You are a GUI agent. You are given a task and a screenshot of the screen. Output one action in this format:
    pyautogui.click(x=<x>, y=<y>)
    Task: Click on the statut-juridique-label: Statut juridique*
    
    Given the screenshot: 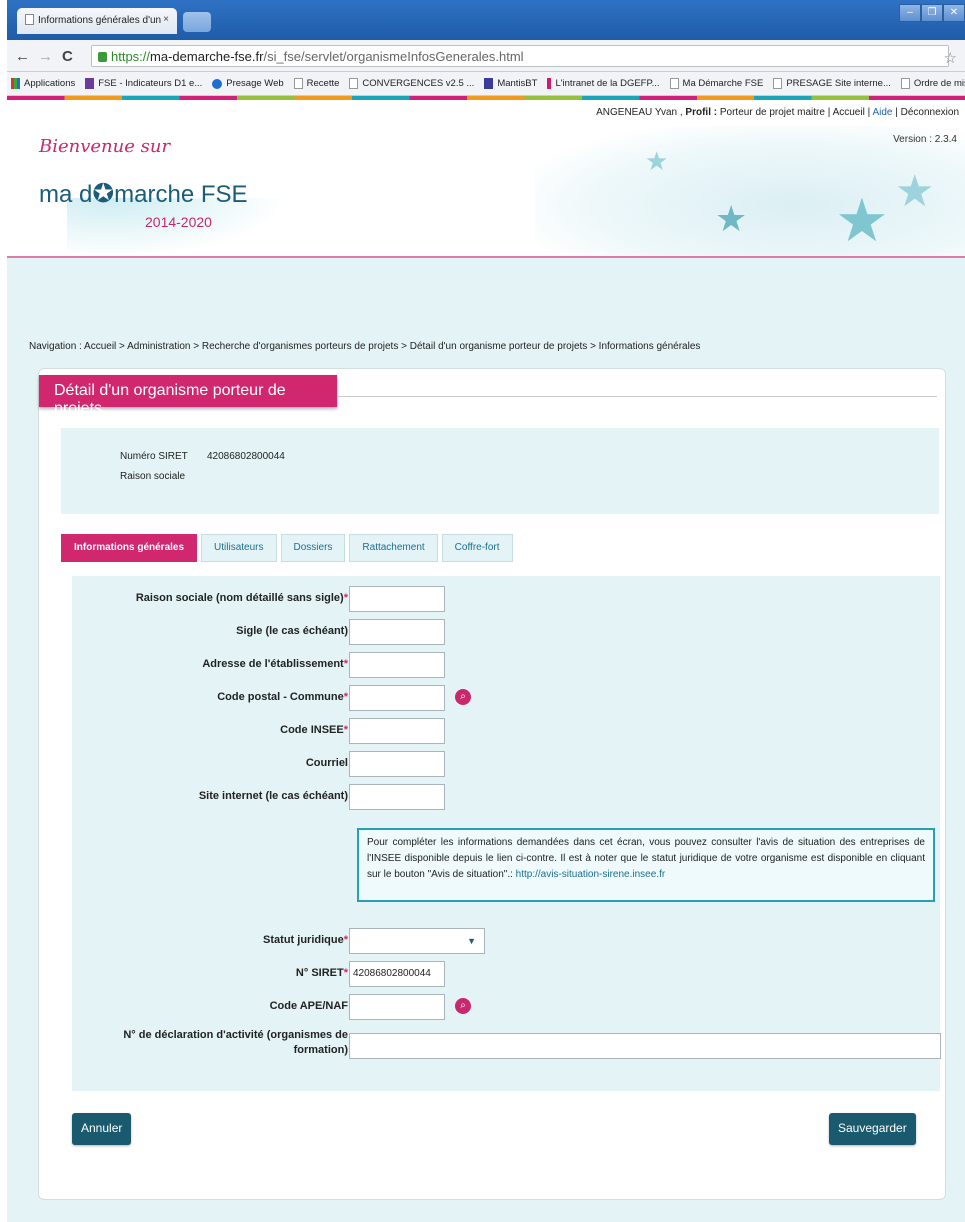 What is the action you would take?
    pyautogui.click(x=218, y=937)
    